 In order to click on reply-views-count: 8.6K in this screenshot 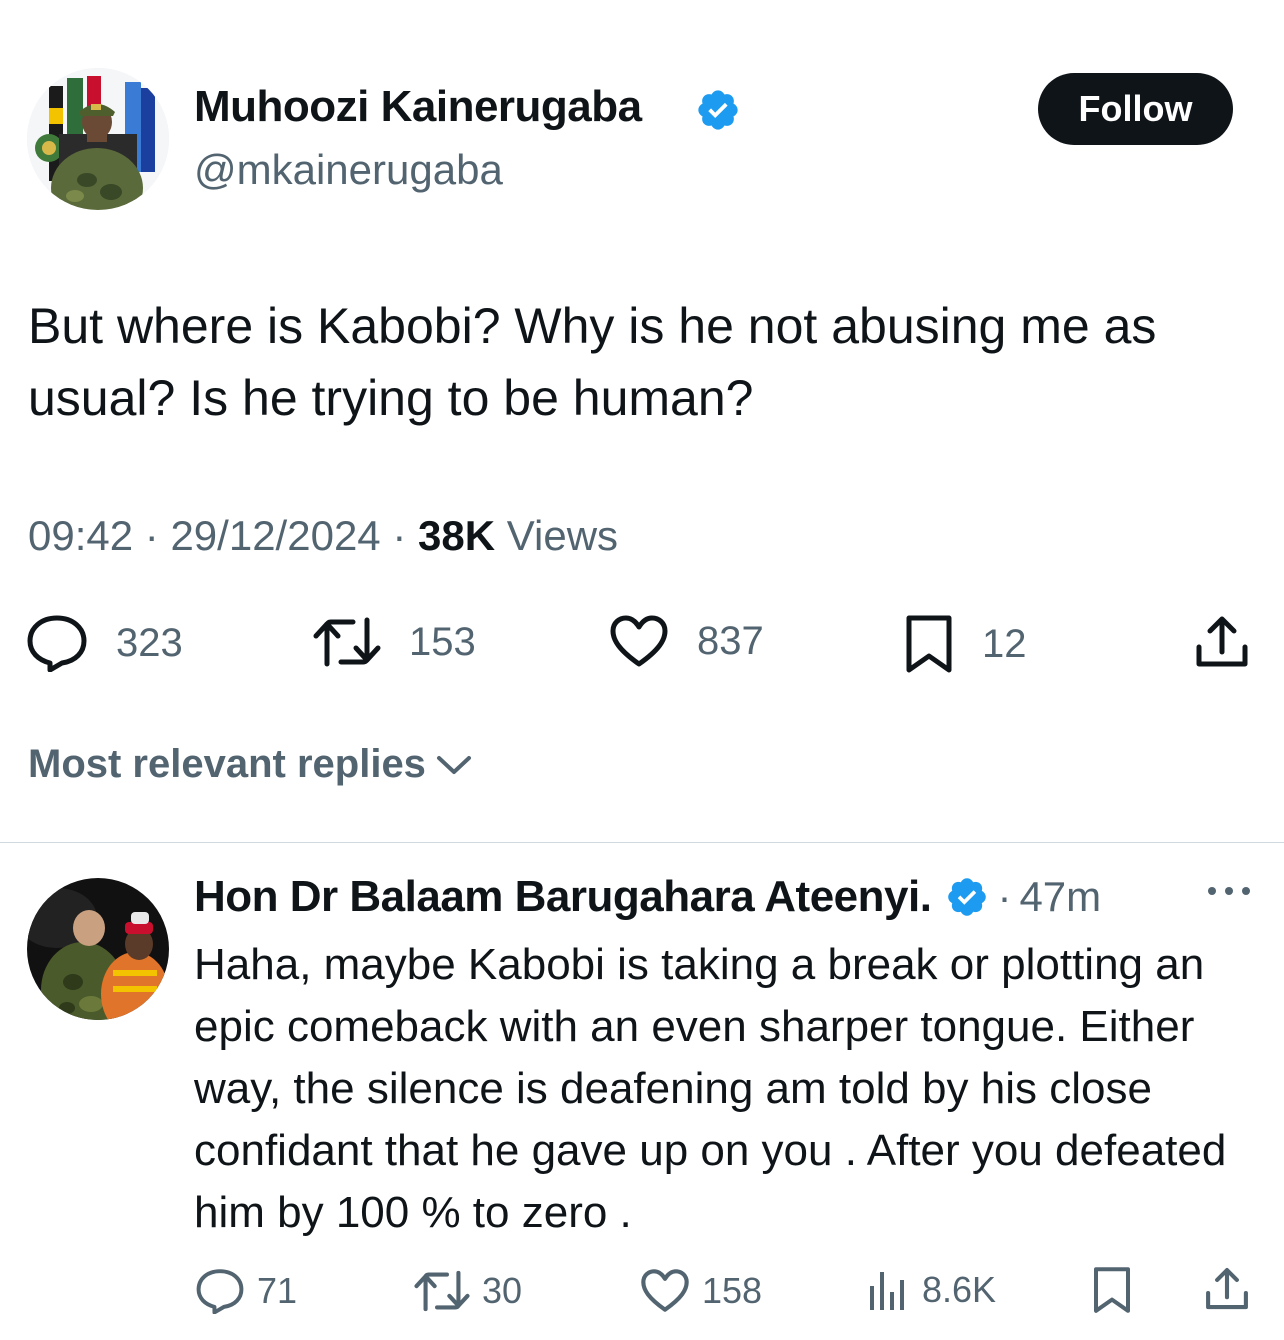, I will do `click(959, 1289)`.